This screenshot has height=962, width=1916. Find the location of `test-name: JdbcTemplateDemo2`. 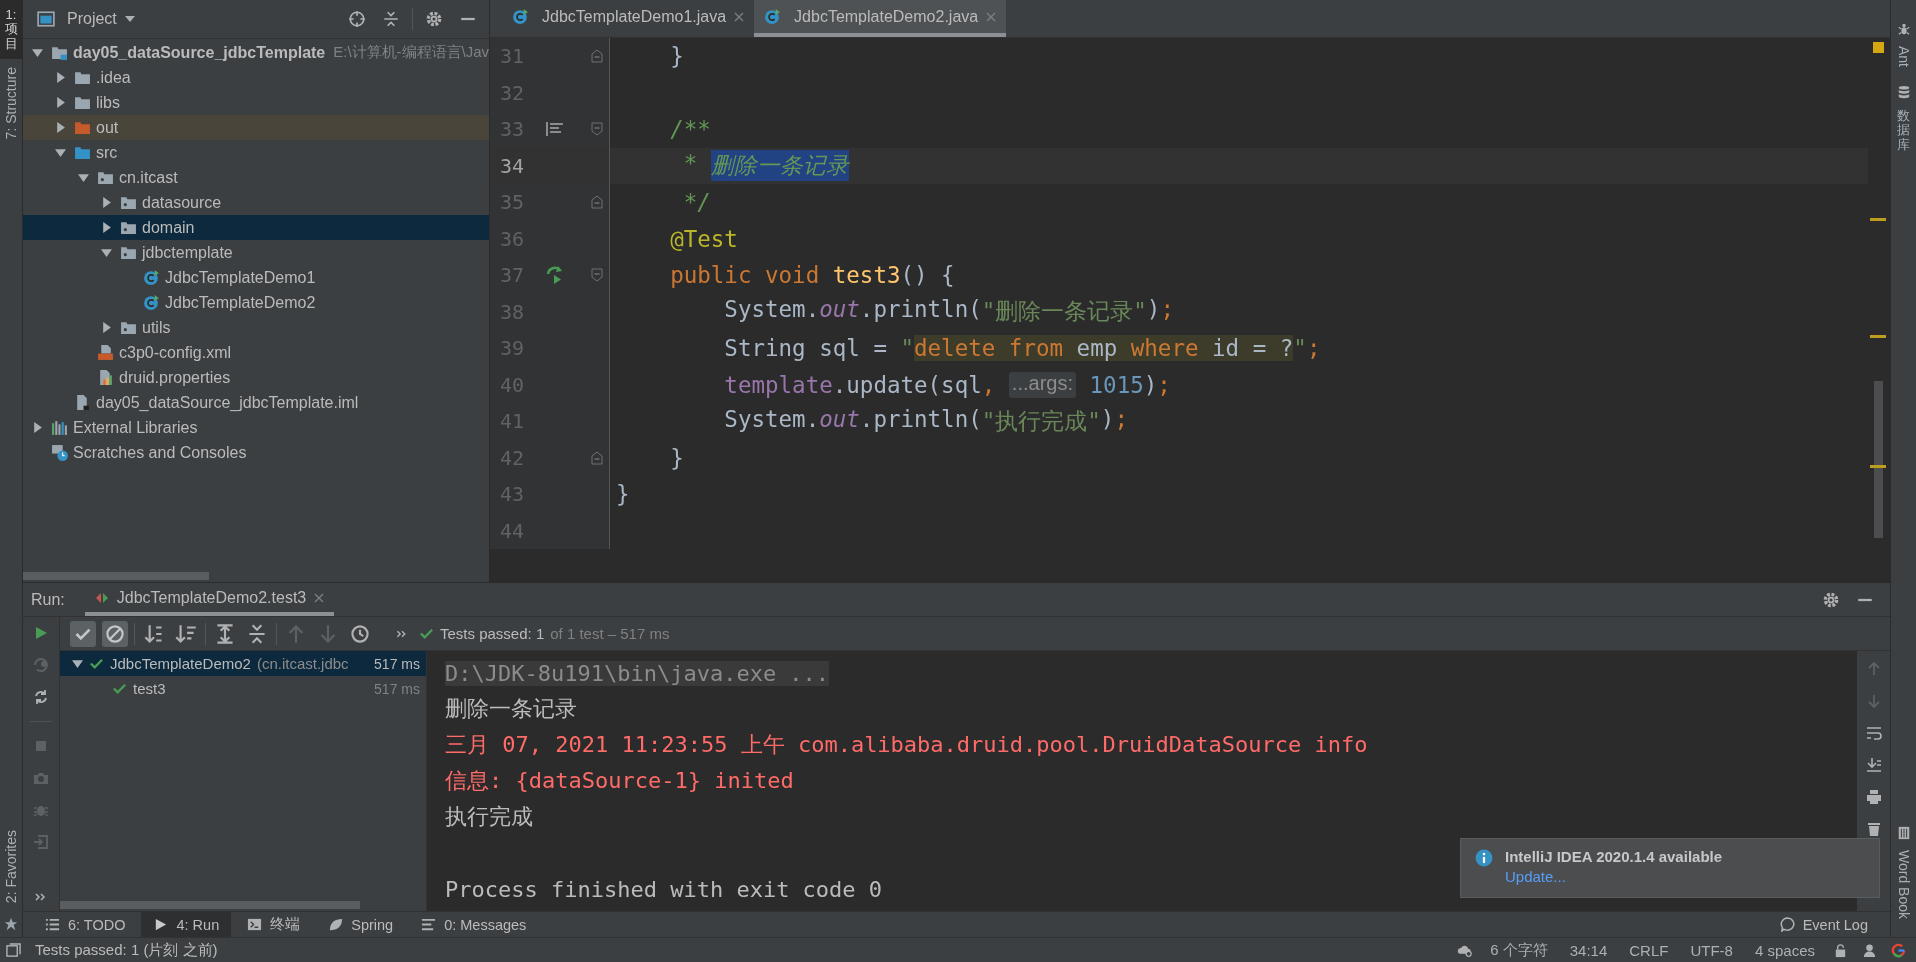

test-name: JdbcTemplateDemo2 is located at coordinates (180, 664).